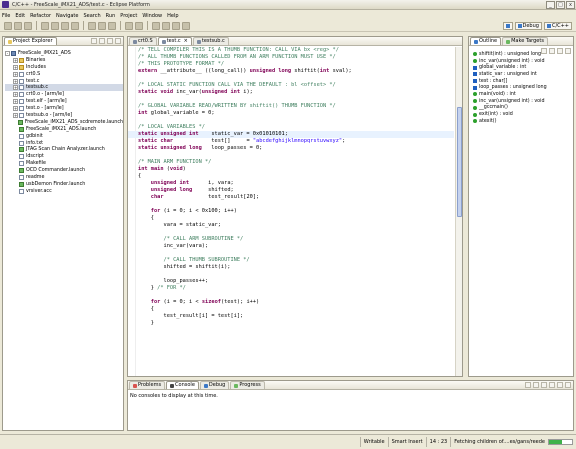 Image resolution: width=576 pixels, height=449 pixels. Describe the element at coordinates (522, 74) in the screenshot. I see `outline-item: static_var : unsigned int` at that location.